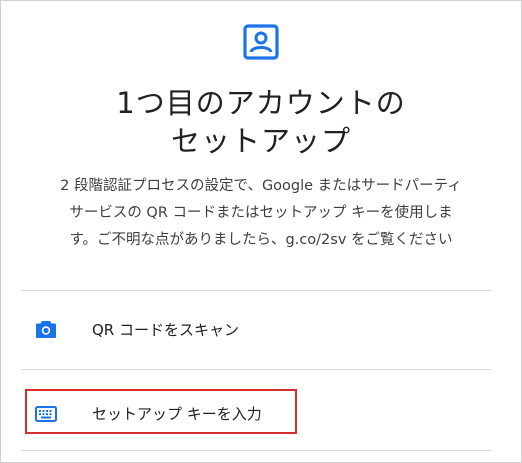  I want to click on camera-icon, so click(46, 329).